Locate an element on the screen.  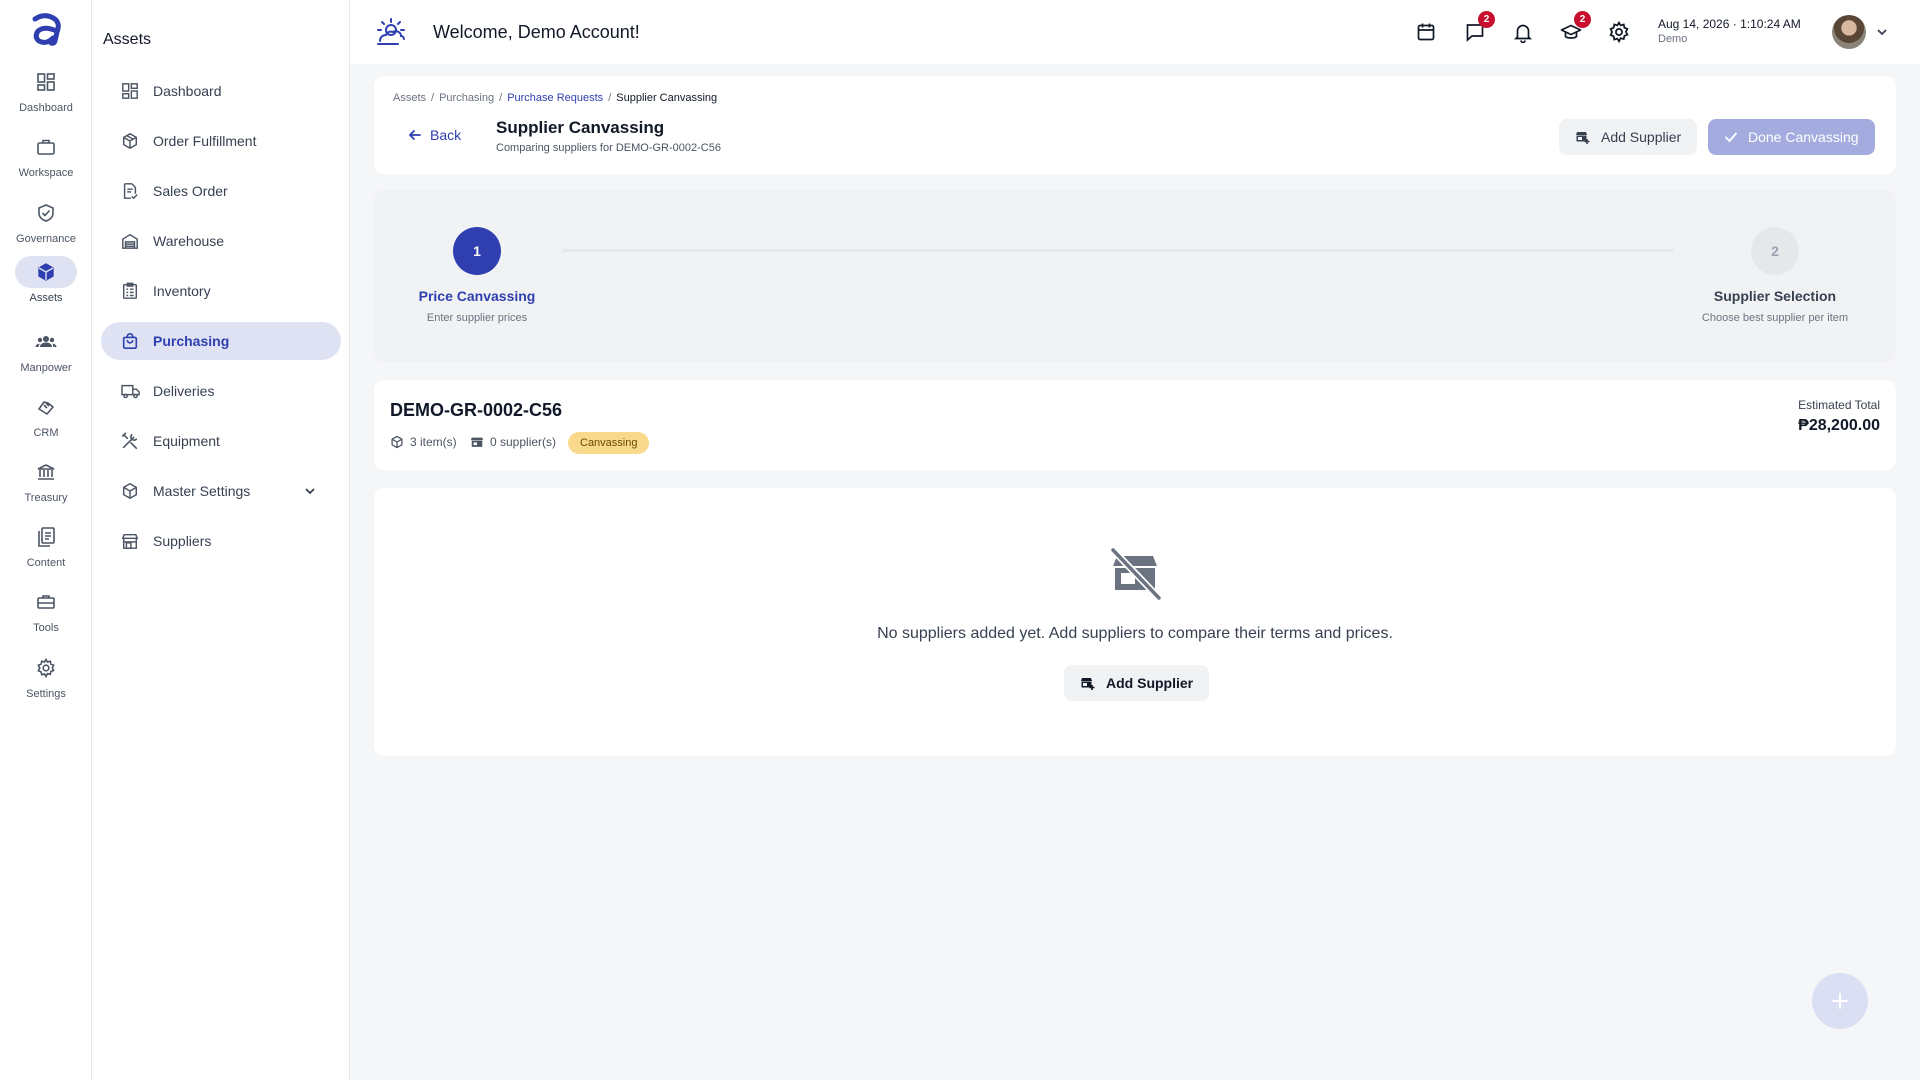
datetime-readout: Aug 14, 2026 · 1:10:24 AM is located at coordinates (1729, 24).